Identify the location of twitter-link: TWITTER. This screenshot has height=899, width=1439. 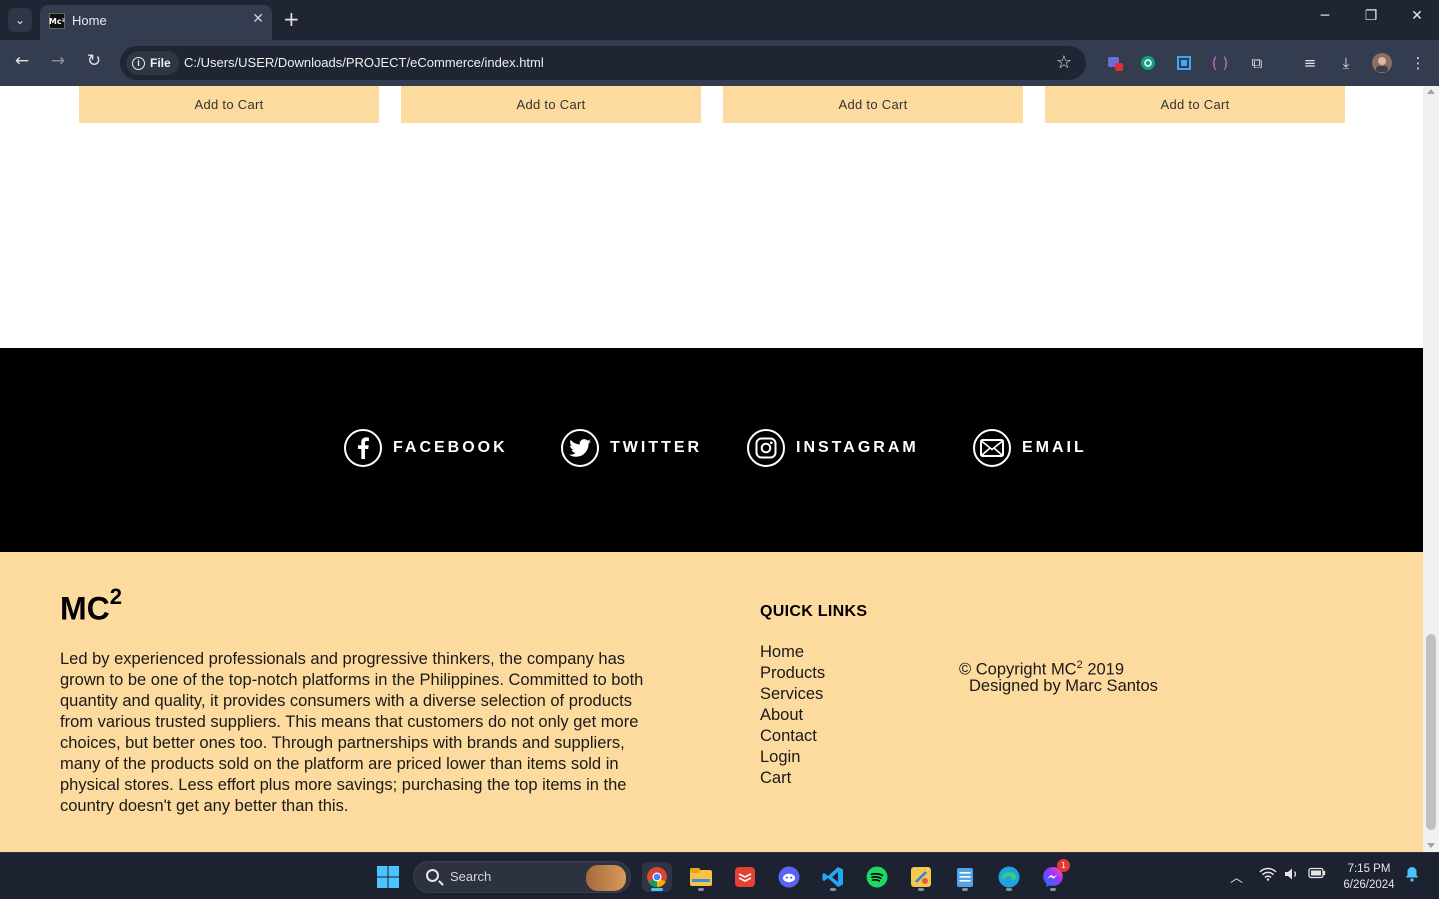
(631, 448).